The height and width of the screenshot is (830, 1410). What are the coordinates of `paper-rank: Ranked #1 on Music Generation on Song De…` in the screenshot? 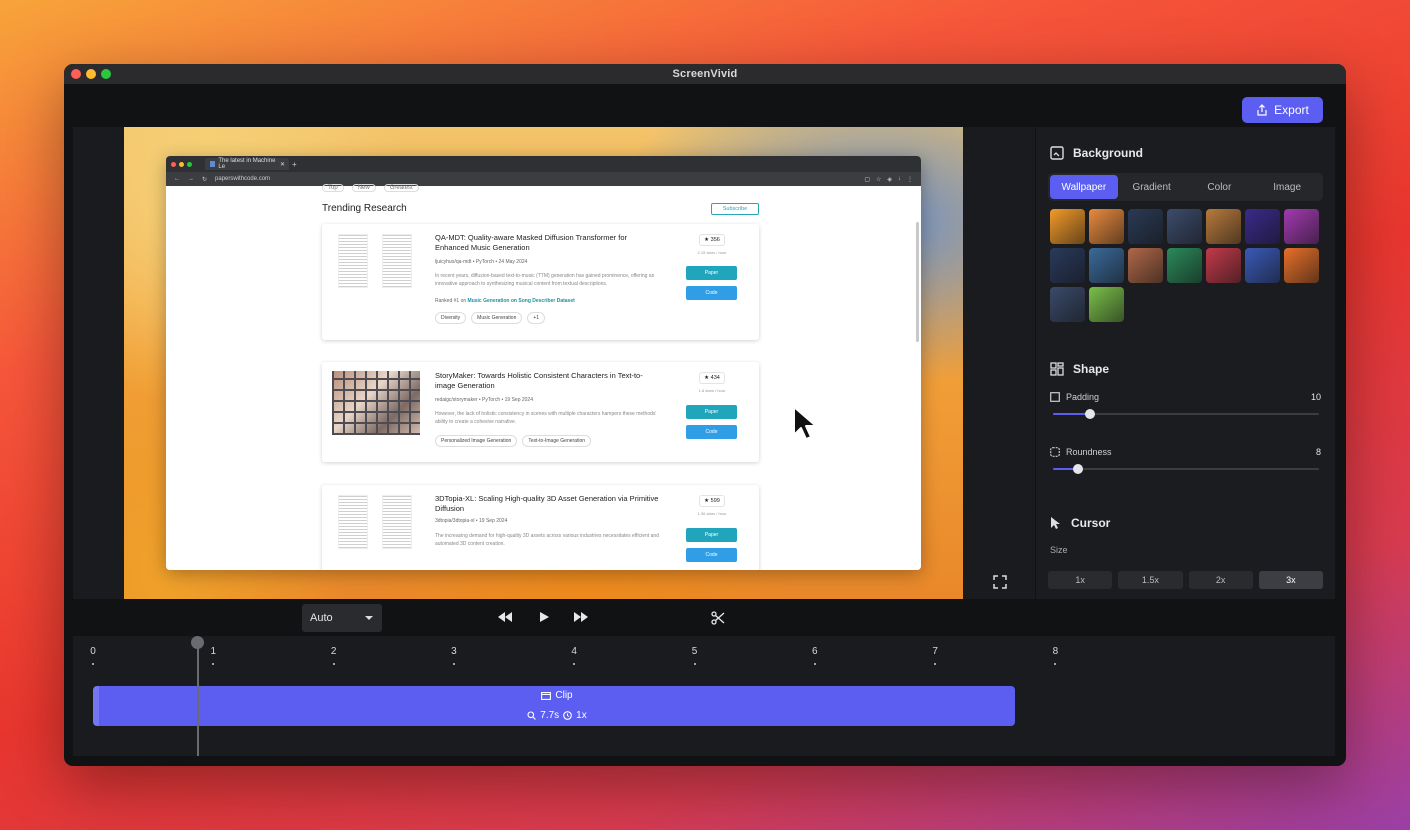 It's located at (505, 301).